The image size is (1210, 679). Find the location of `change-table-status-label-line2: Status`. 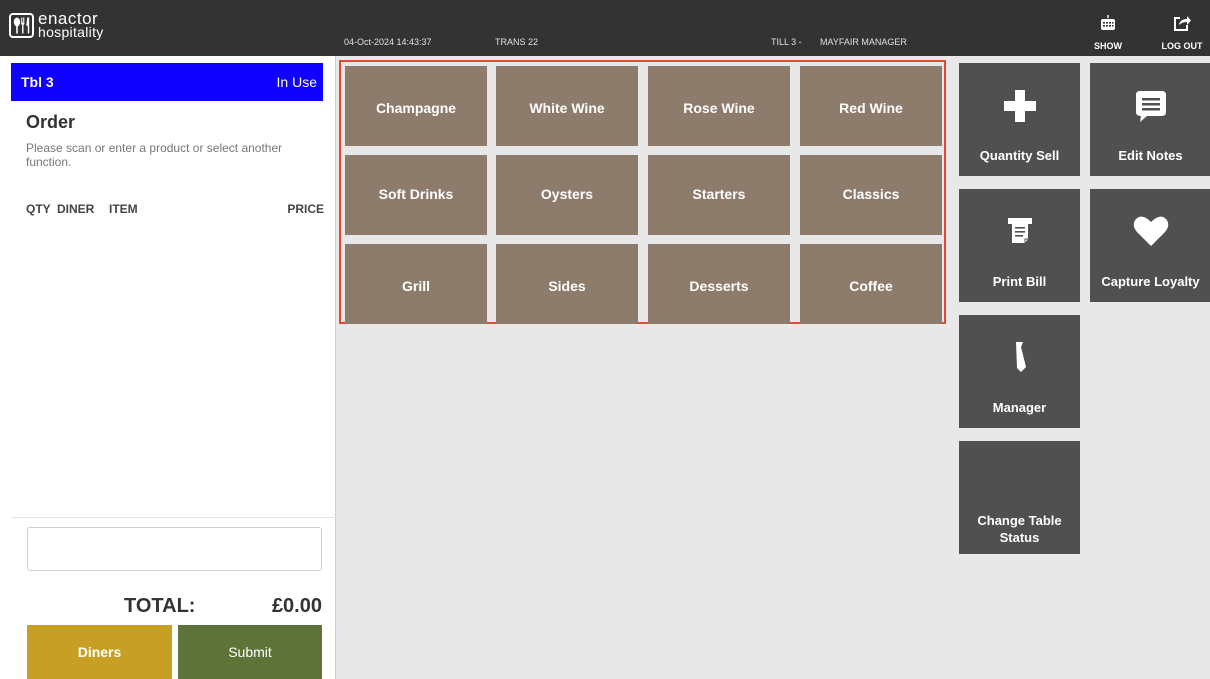

change-table-status-label-line2: Status is located at coordinates (1019, 537).